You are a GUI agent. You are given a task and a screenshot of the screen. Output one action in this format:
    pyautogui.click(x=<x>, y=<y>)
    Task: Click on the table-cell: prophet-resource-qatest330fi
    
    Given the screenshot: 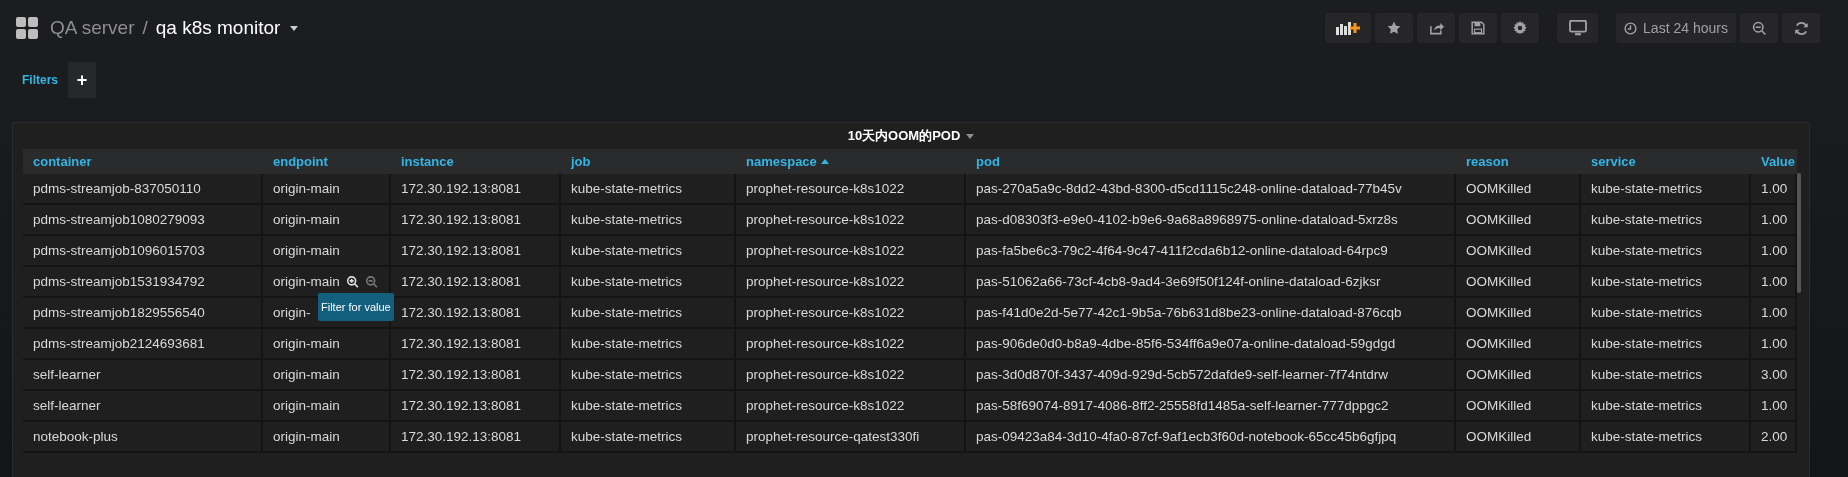 What is the action you would take?
    pyautogui.click(x=851, y=437)
    